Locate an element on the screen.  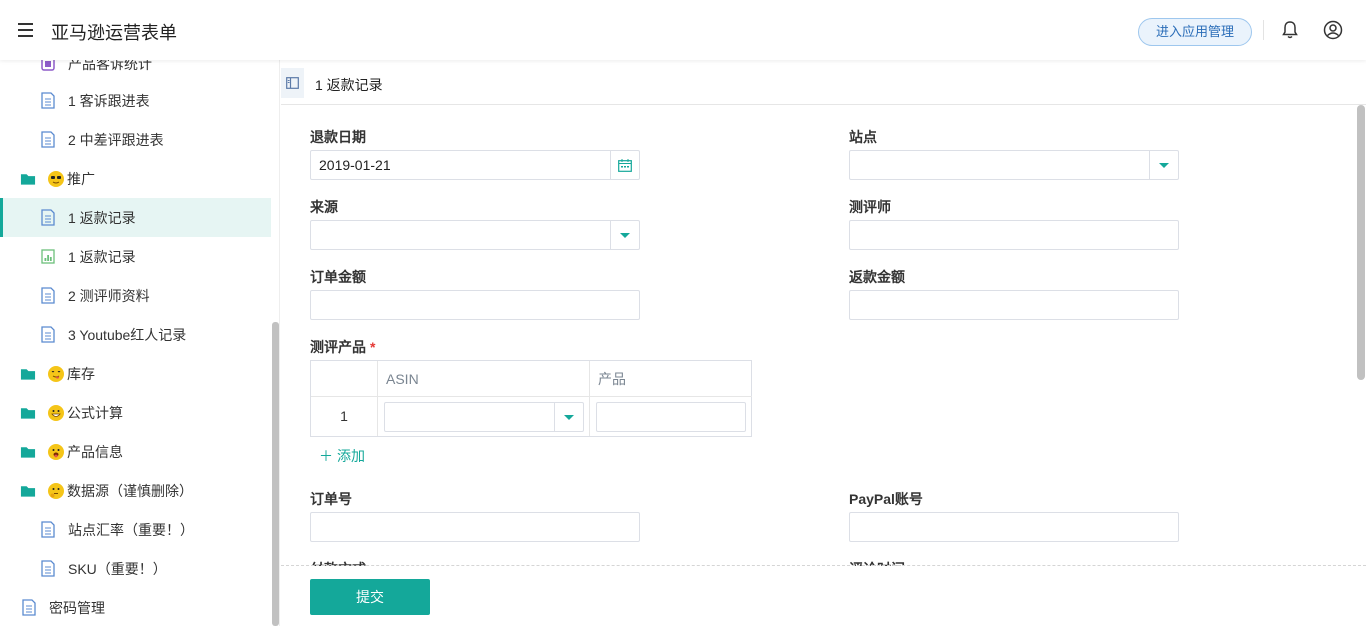
sidebar-item-label: 产品信息 is located at coordinates (95, 451).